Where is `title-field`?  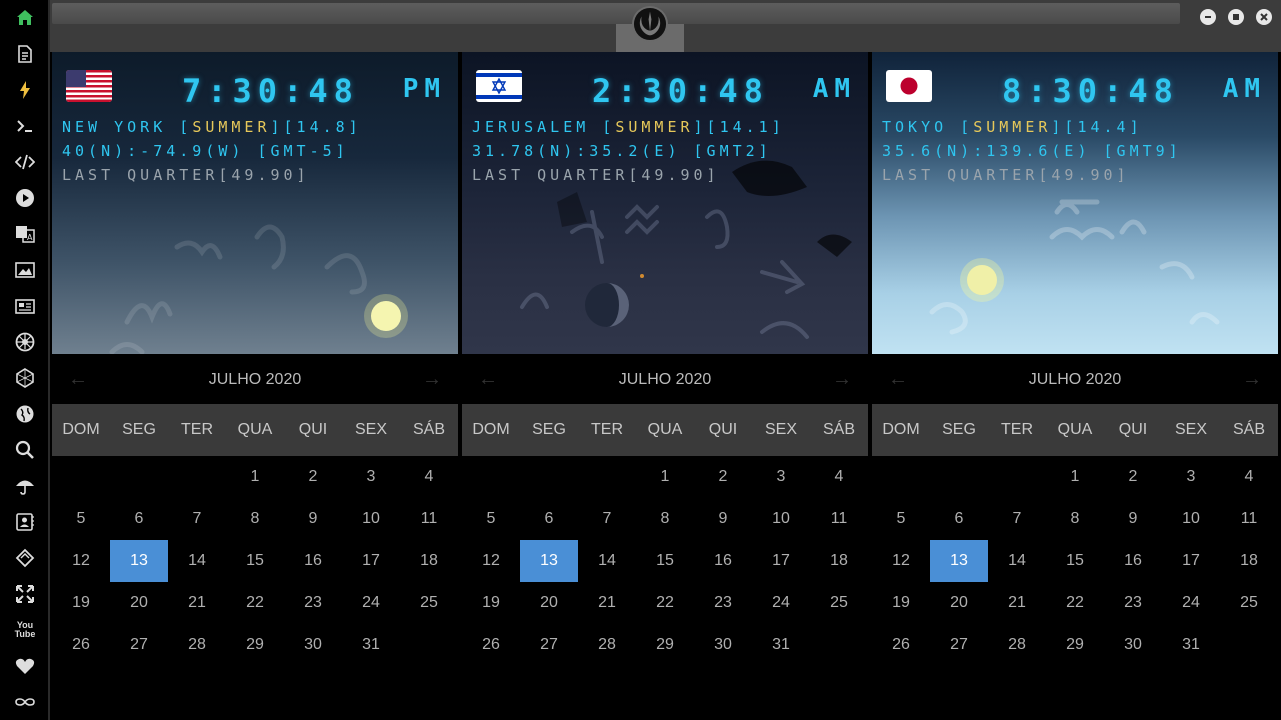 title-field is located at coordinates (616, 13).